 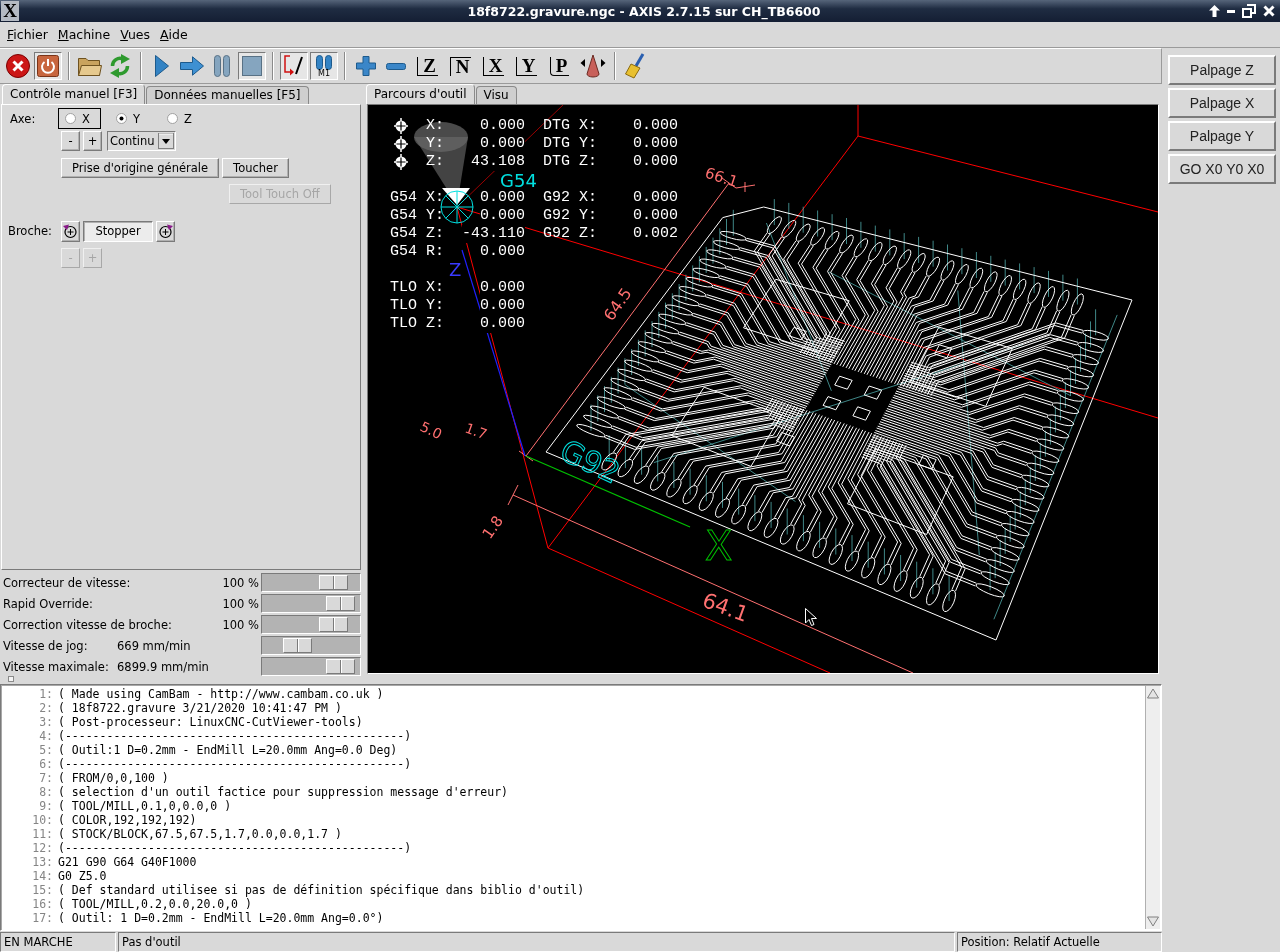 What do you see at coordinates (166, 140) in the screenshot?
I see `caret-down-icon` at bounding box center [166, 140].